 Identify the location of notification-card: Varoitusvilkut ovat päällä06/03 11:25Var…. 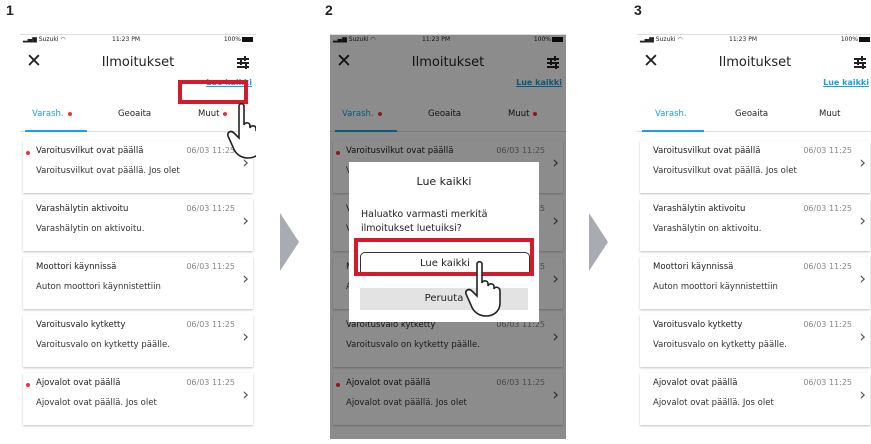
(138, 167).